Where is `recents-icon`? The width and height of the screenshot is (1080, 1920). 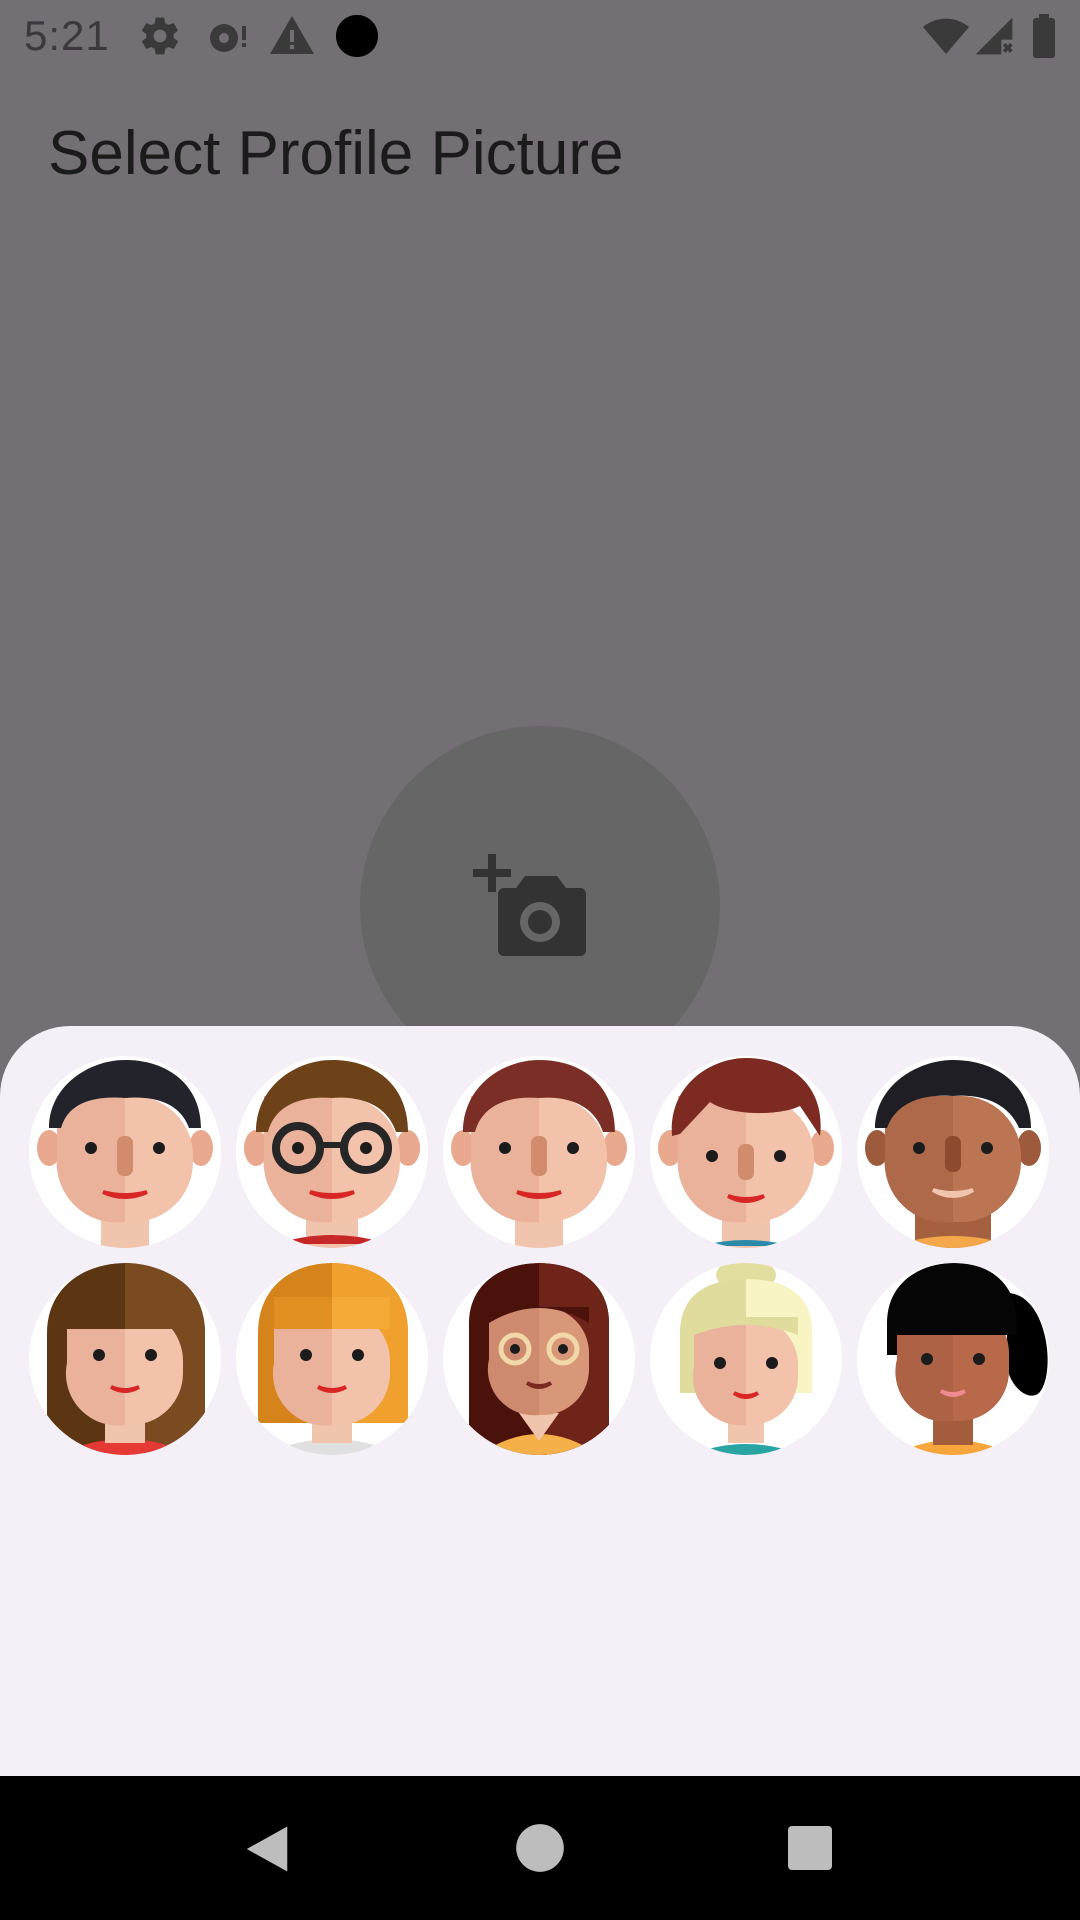 recents-icon is located at coordinates (810, 1850).